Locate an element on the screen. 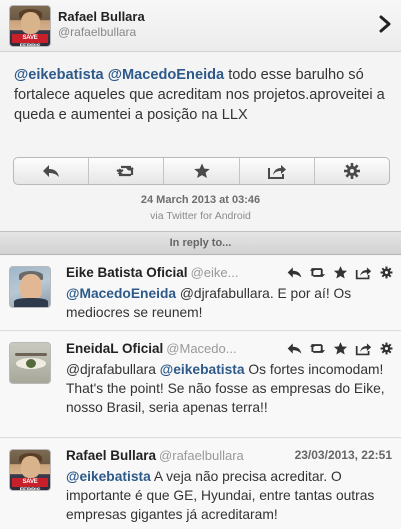 This screenshot has height=529, width=401. reply-timestamp: 23/03/2013, 22:51 is located at coordinates (343, 455).